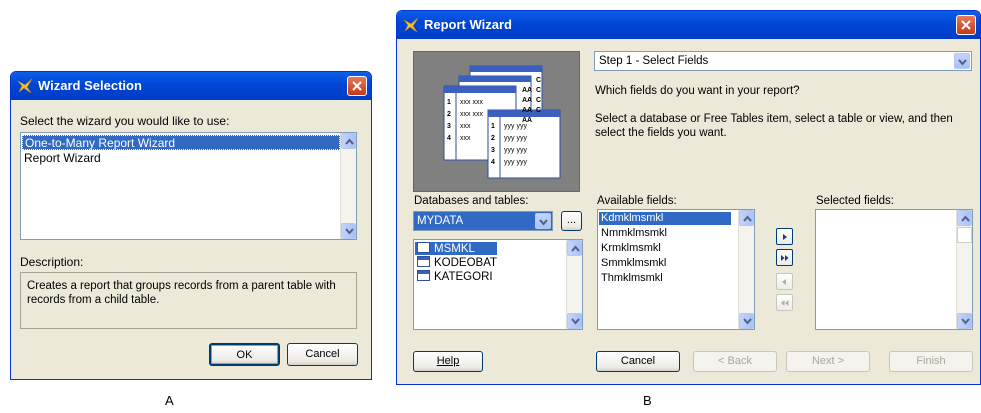 The width and height of the screenshot is (981, 413). I want to click on list-item: Smmklmsmkl, so click(665, 263).